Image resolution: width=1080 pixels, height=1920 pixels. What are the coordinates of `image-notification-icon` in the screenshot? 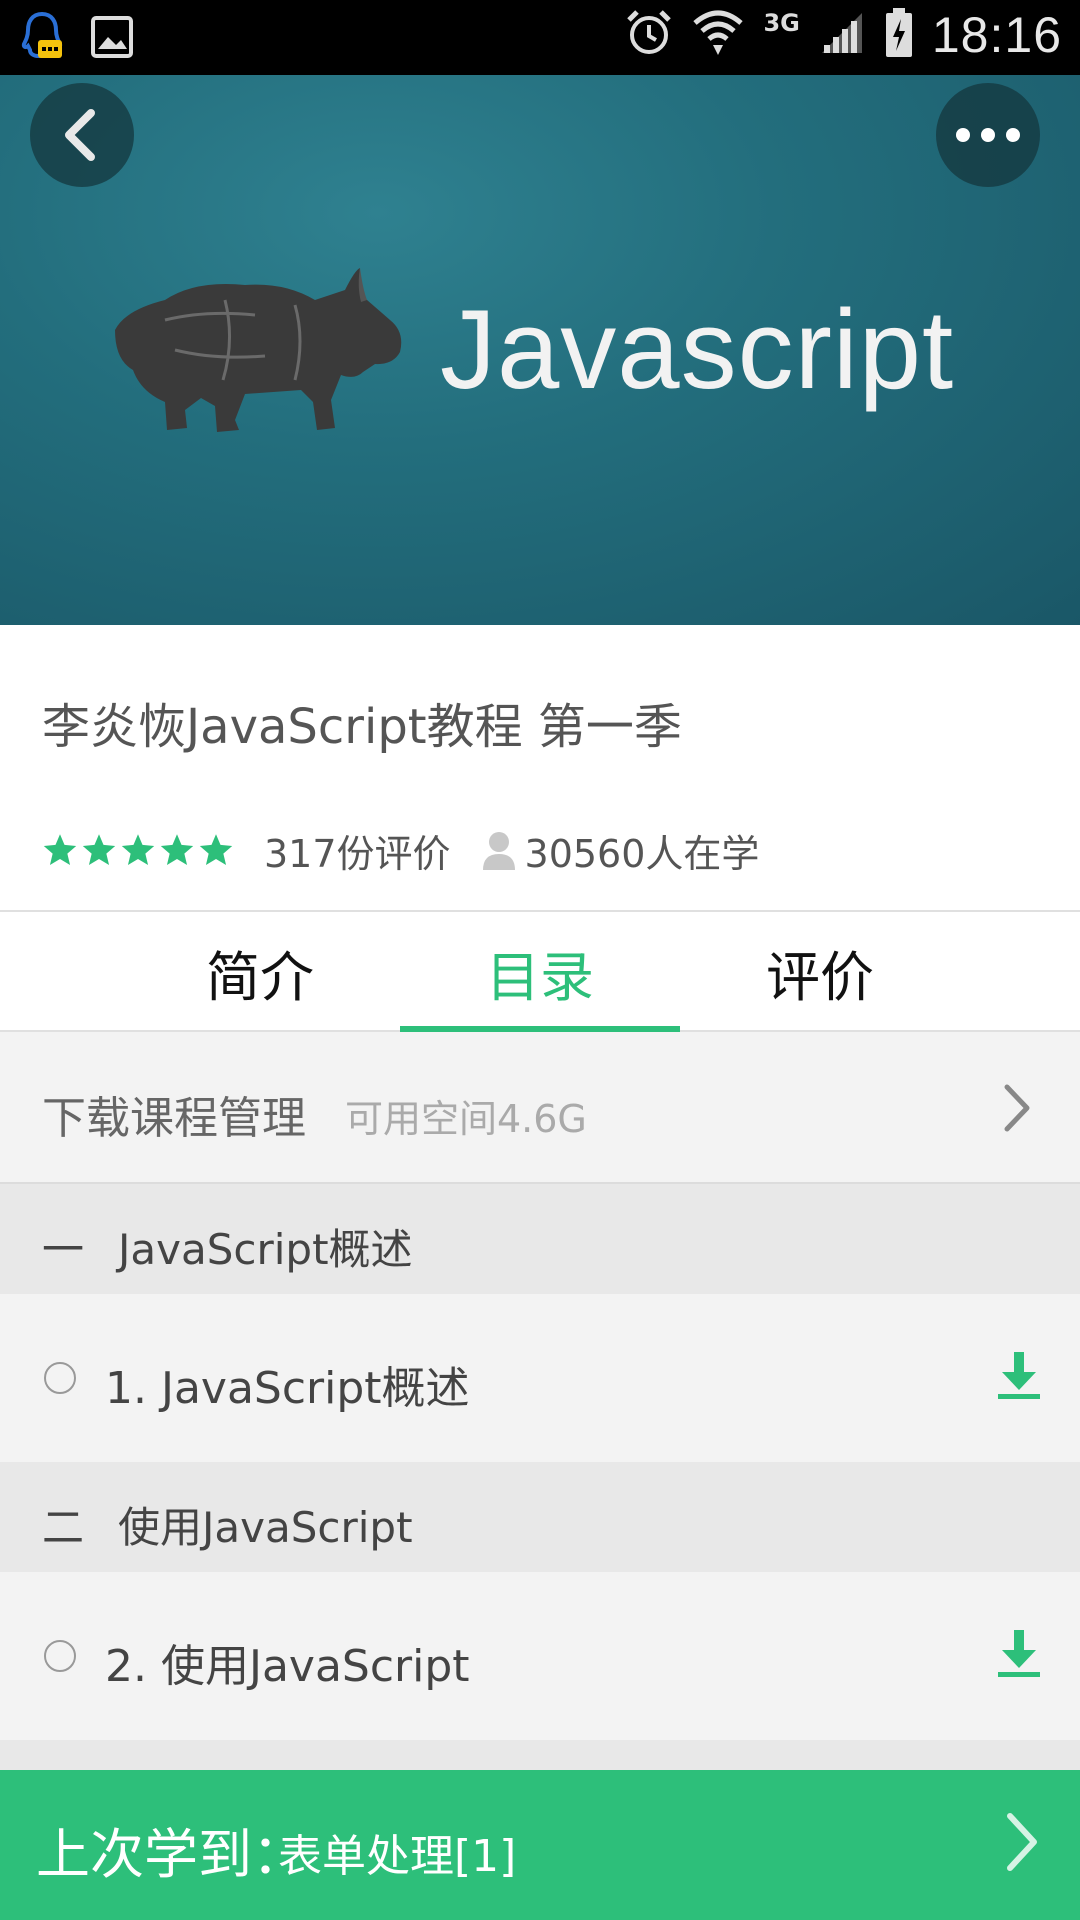 It's located at (112, 39).